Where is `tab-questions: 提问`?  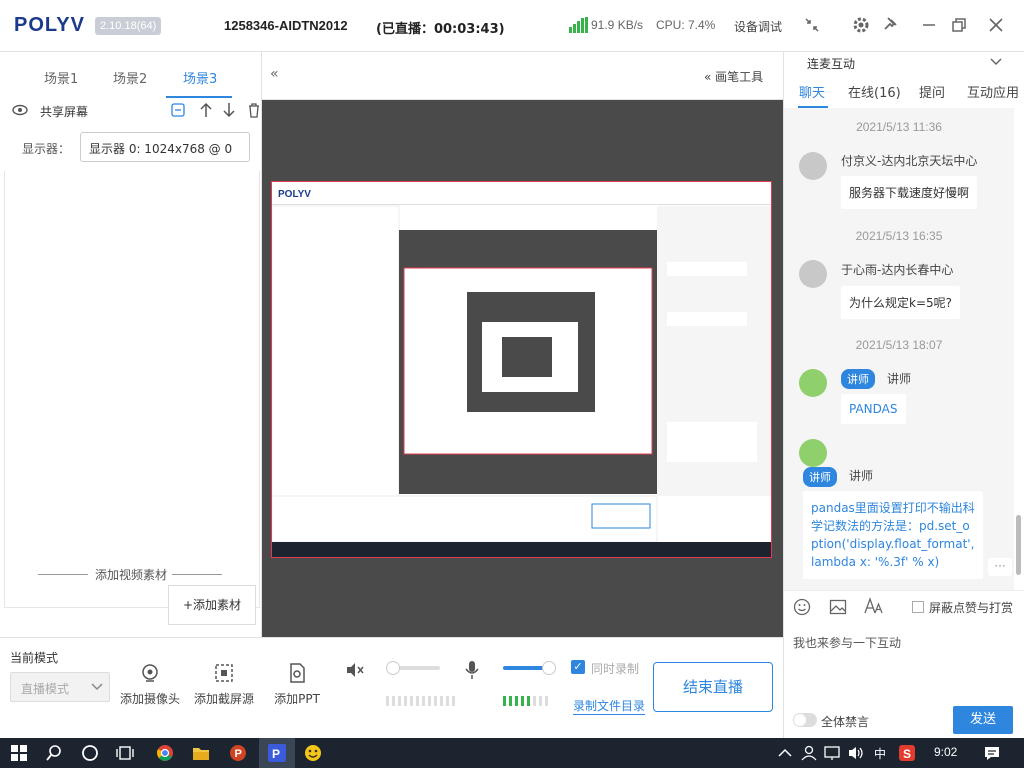 tab-questions: 提问 is located at coordinates (932, 91).